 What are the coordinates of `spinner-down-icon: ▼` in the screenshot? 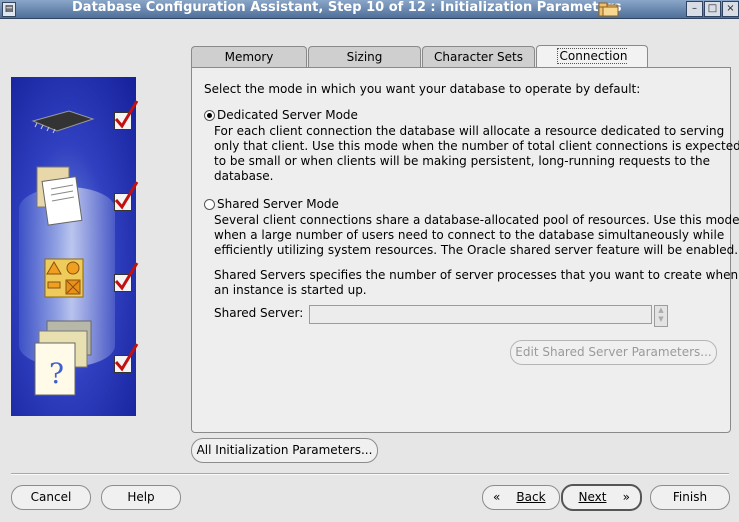 It's located at (661, 319).